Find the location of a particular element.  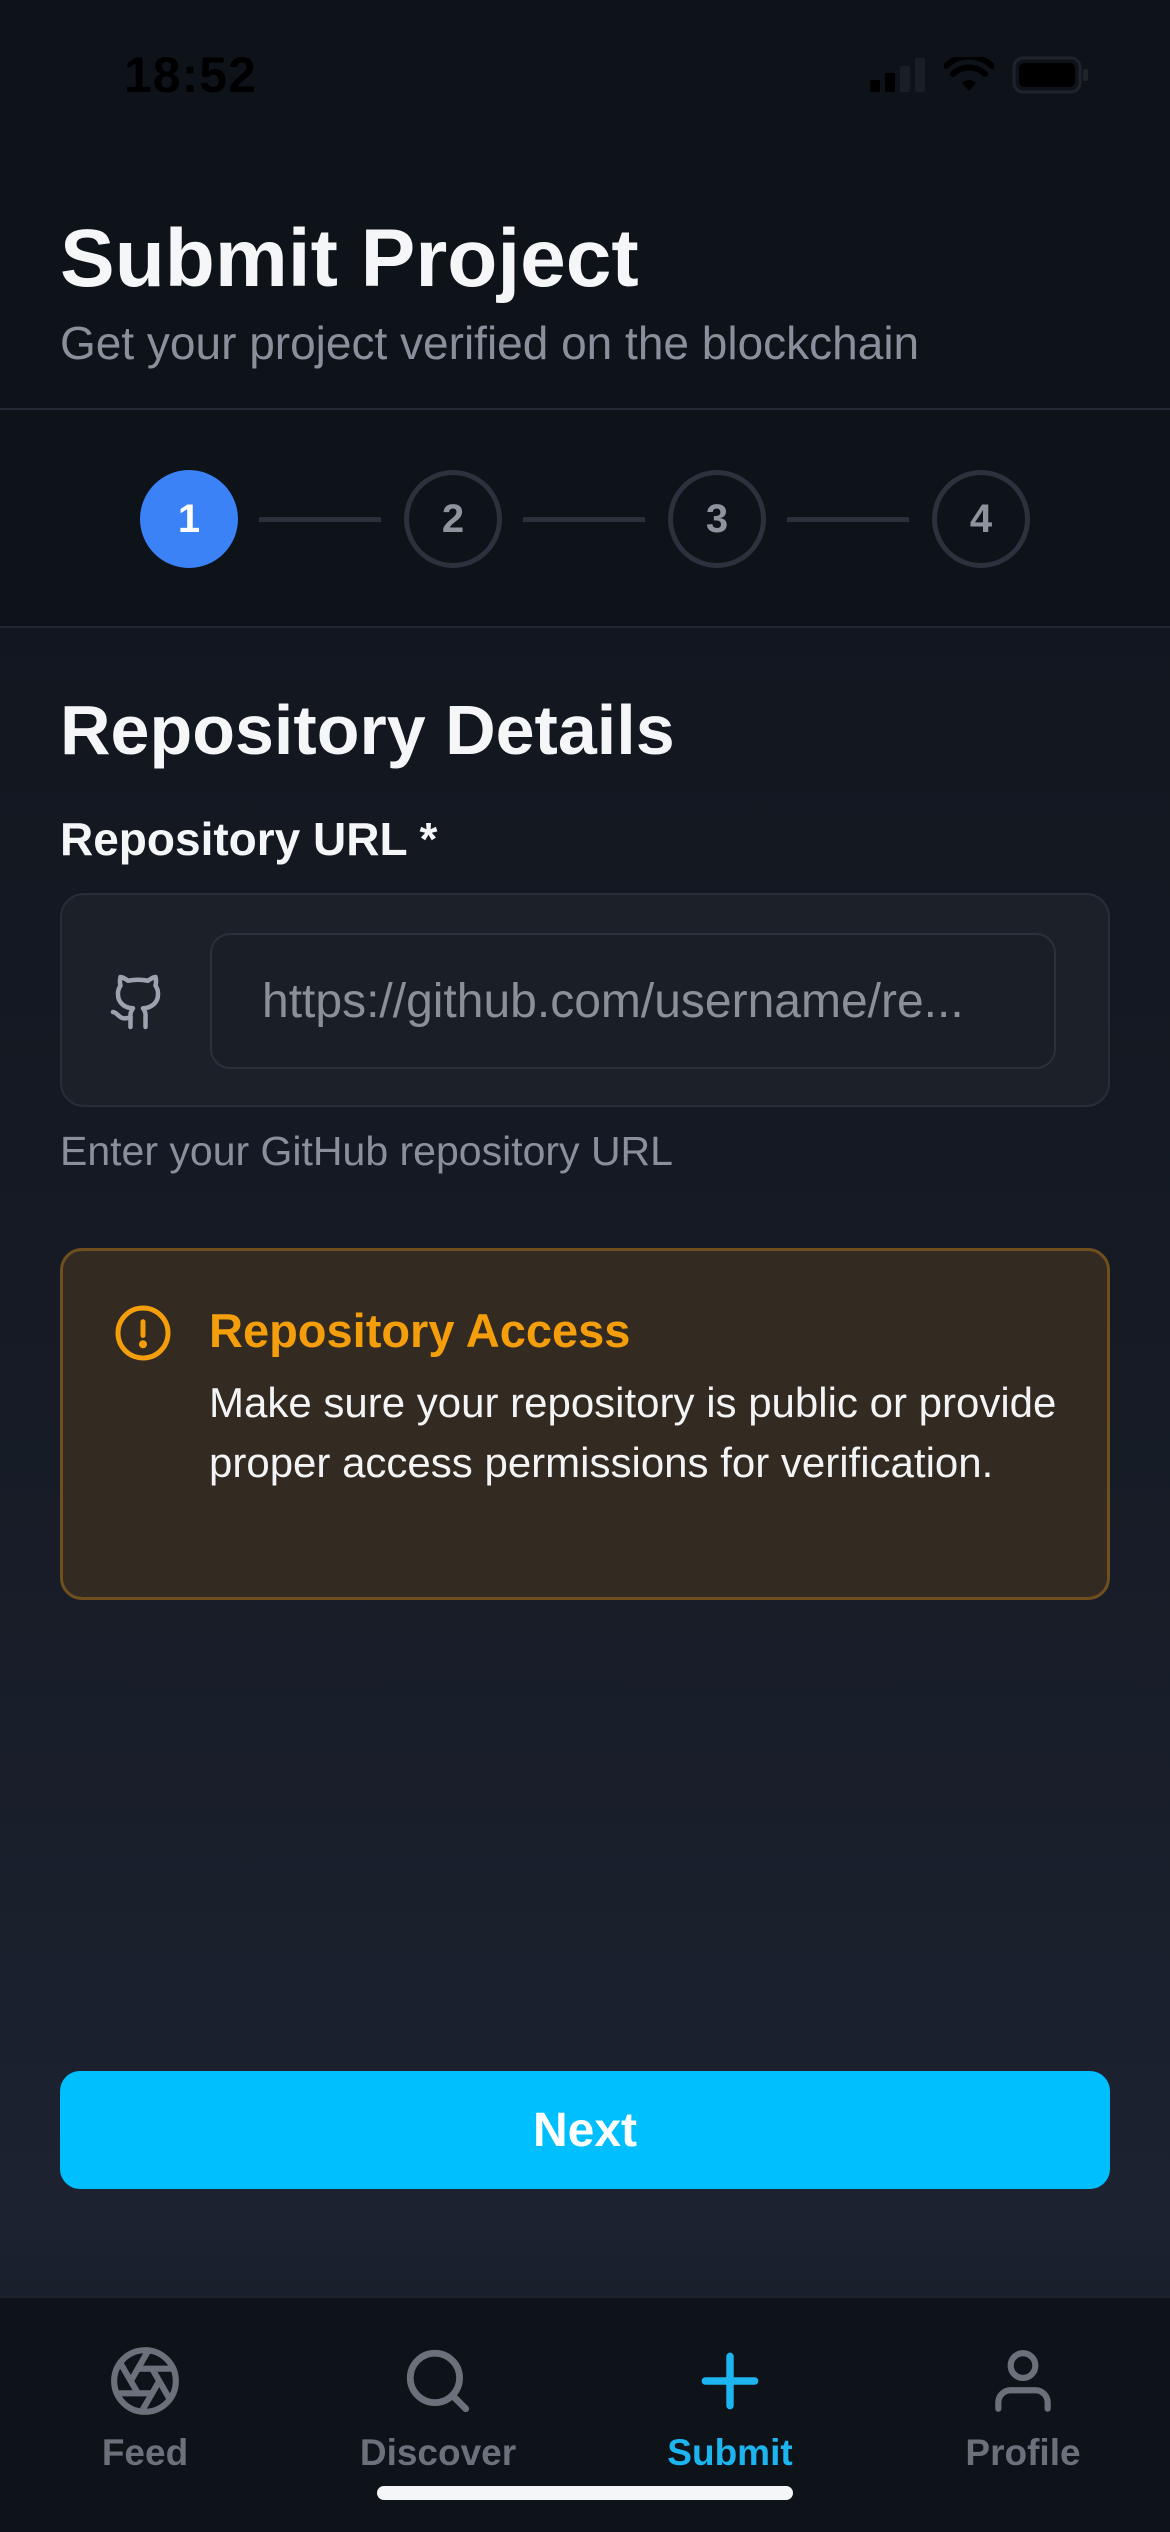

progress-stepper: 1 2 3 4 is located at coordinates (585, 519).